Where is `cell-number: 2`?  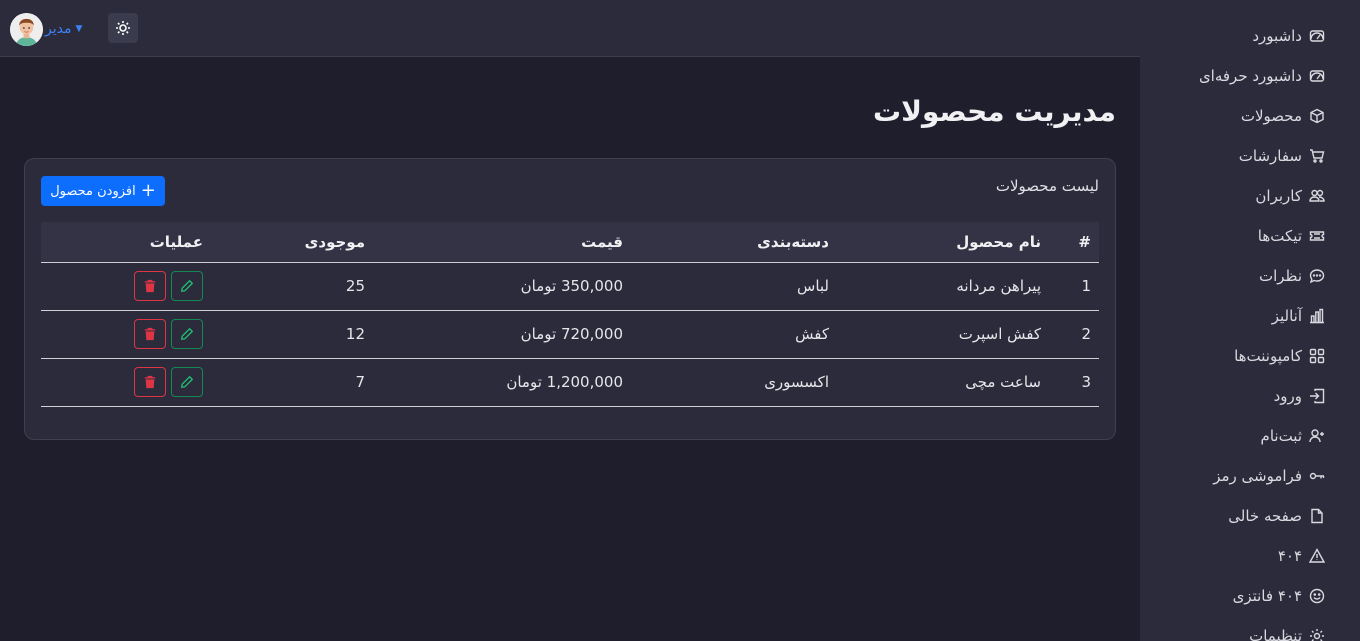 cell-number: 2 is located at coordinates (1086, 334).